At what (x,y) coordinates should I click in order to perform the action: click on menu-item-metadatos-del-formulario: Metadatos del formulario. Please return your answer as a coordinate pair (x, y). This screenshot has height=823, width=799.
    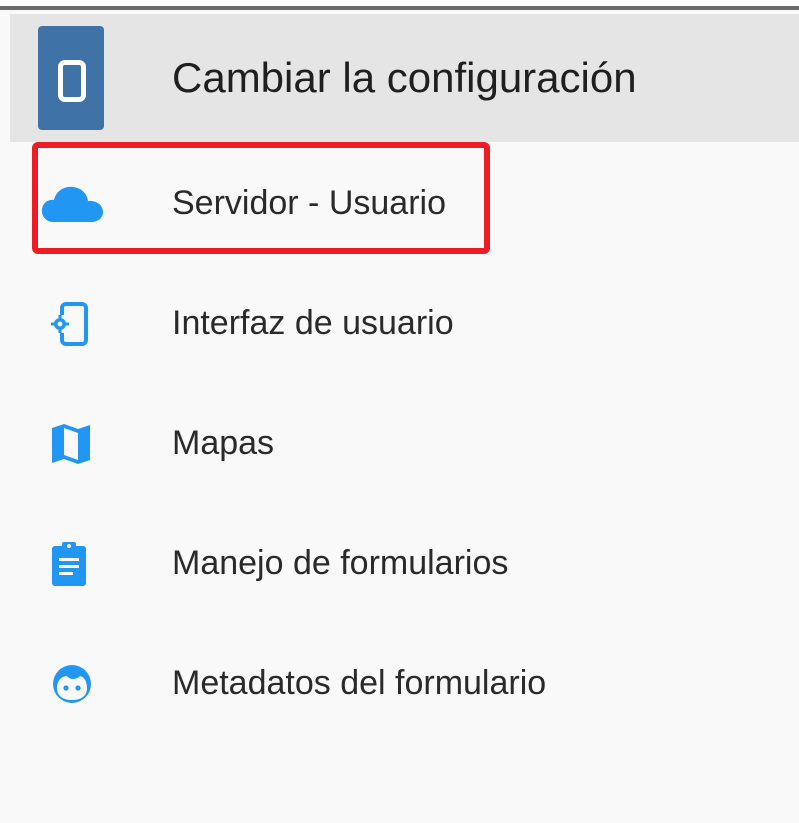
    Looking at the image, I should click on (399, 682).